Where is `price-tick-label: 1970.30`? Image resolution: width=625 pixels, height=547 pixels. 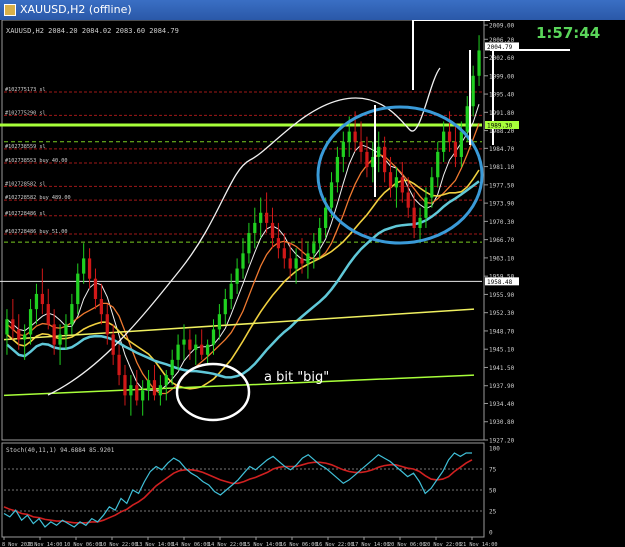 price-tick-label: 1970.30 is located at coordinates (502, 222).